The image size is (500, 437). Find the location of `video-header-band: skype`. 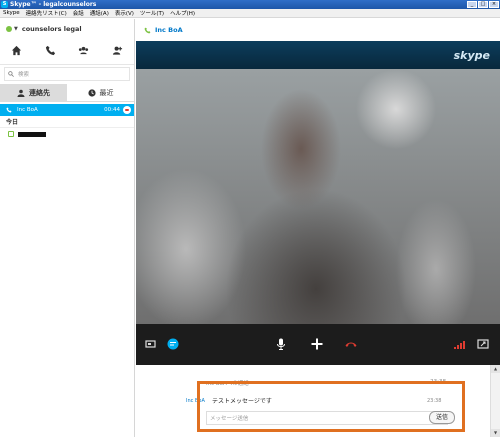

video-header-band: skype is located at coordinates (318, 55).